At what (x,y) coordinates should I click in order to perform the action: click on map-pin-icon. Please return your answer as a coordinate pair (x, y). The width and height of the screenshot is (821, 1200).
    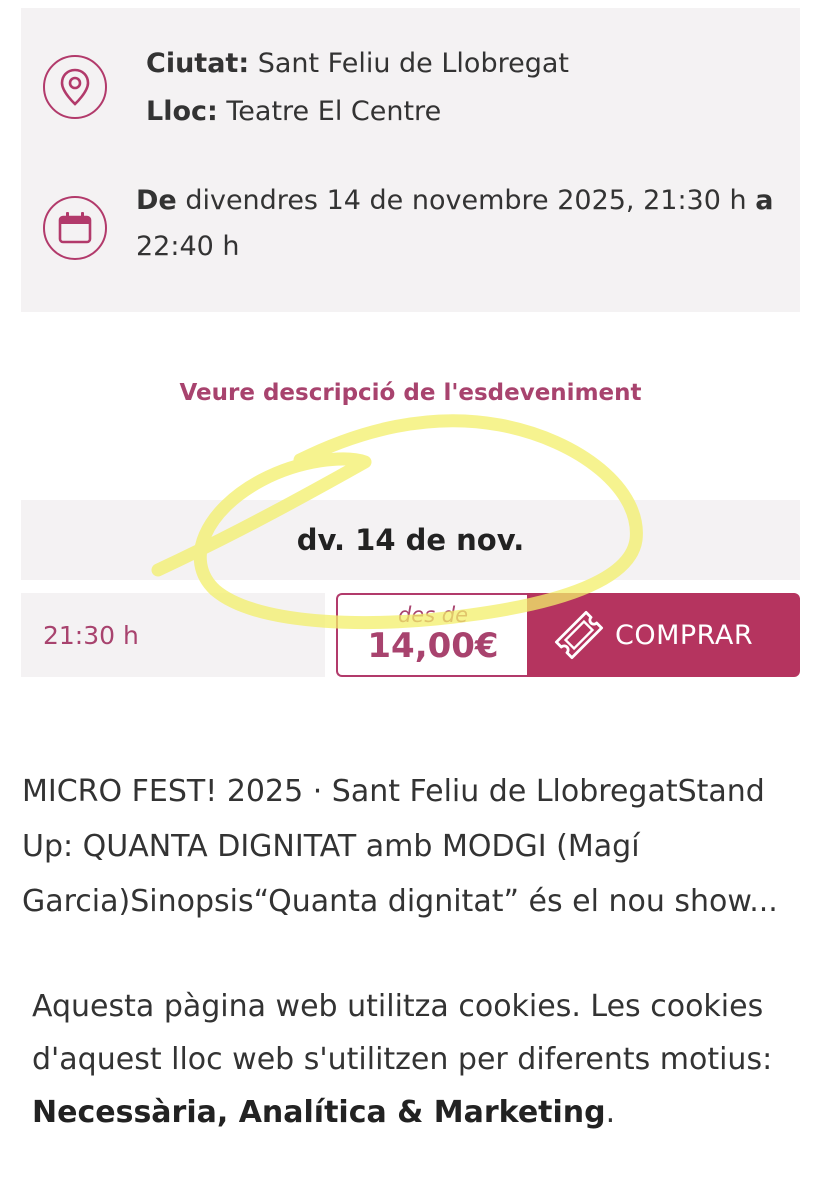
    Looking at the image, I should click on (75, 87).